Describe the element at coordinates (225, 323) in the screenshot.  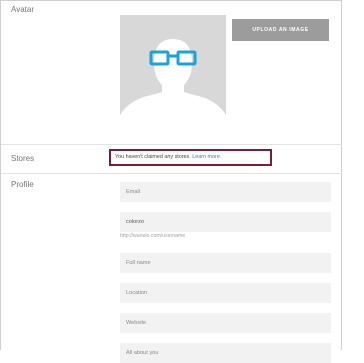
I see `website-field: Website` at that location.